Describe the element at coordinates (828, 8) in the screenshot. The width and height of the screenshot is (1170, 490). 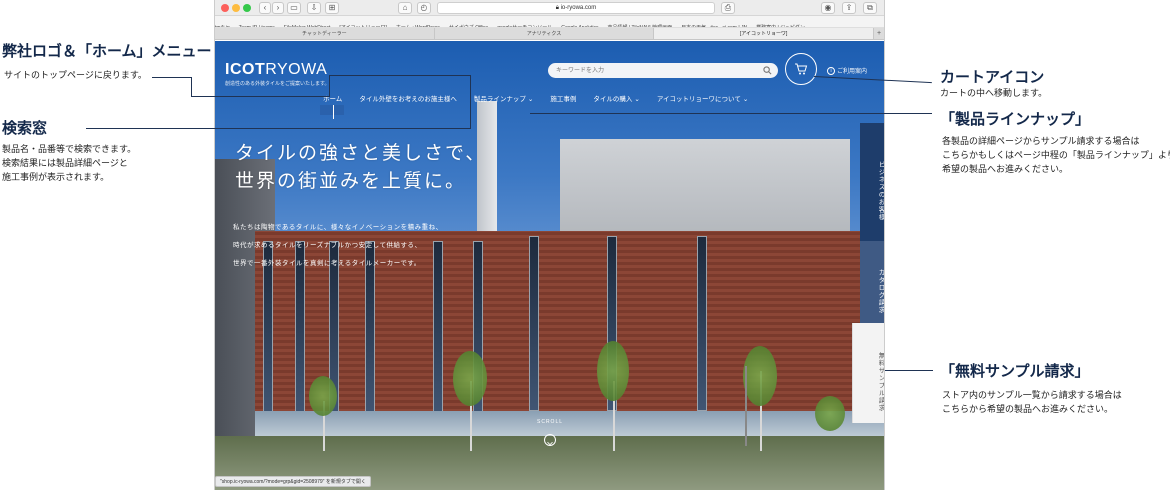
I see `extension-icon: ◉` at that location.